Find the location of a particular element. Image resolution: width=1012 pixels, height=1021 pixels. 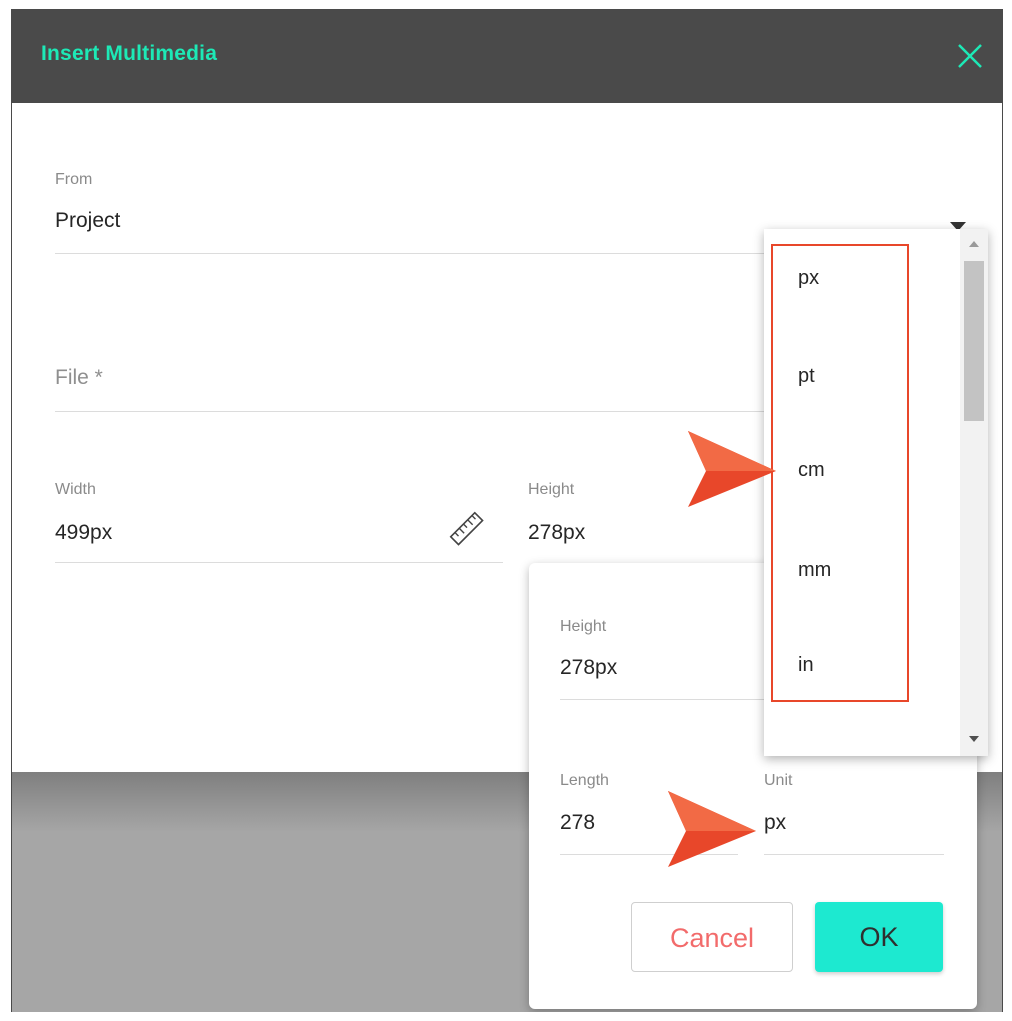

unit-value: px is located at coordinates (775, 822).